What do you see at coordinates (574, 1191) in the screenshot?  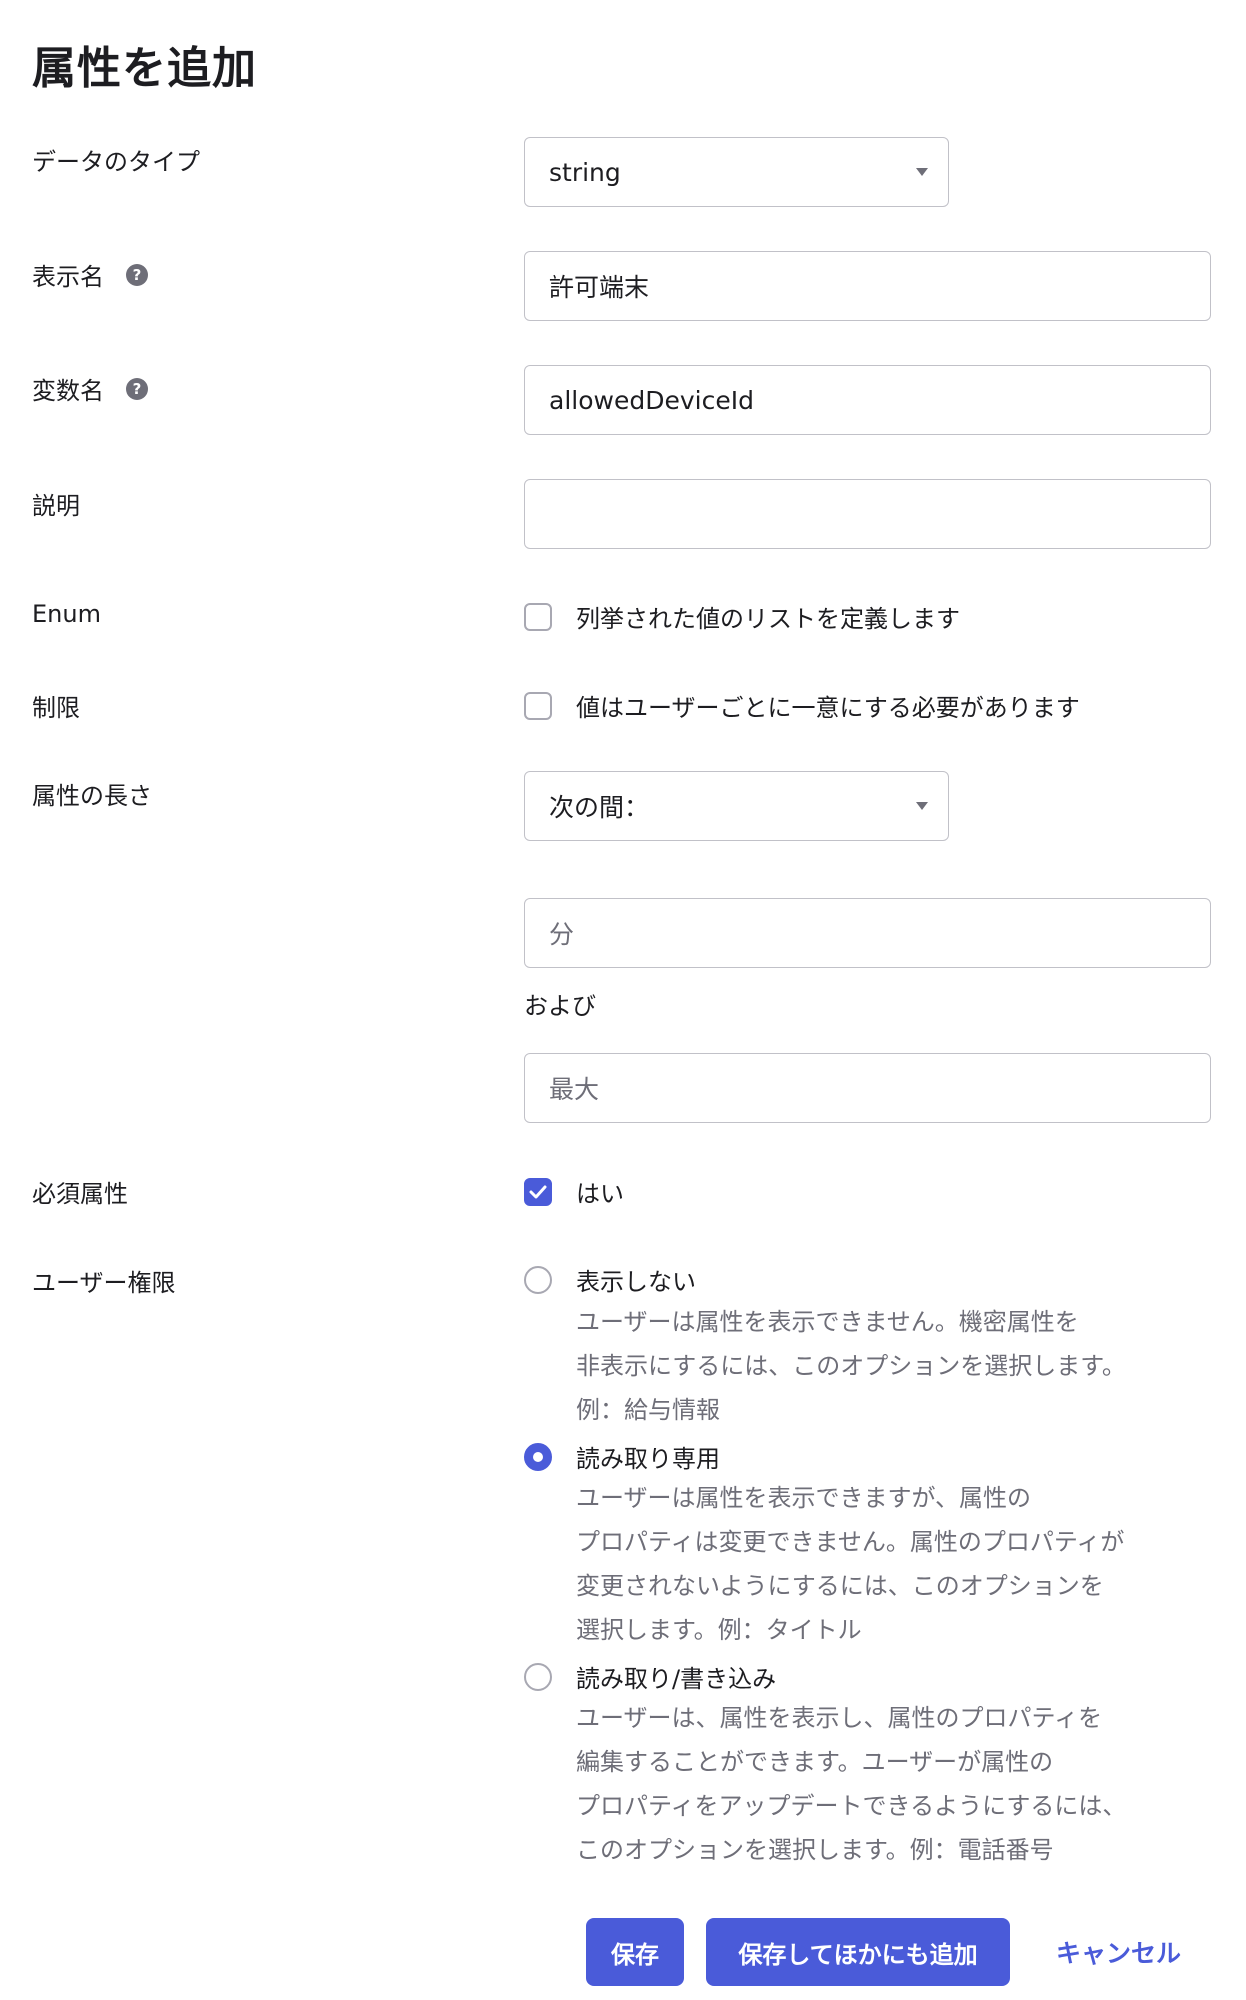 I see `required-checkbox-row: はい` at bounding box center [574, 1191].